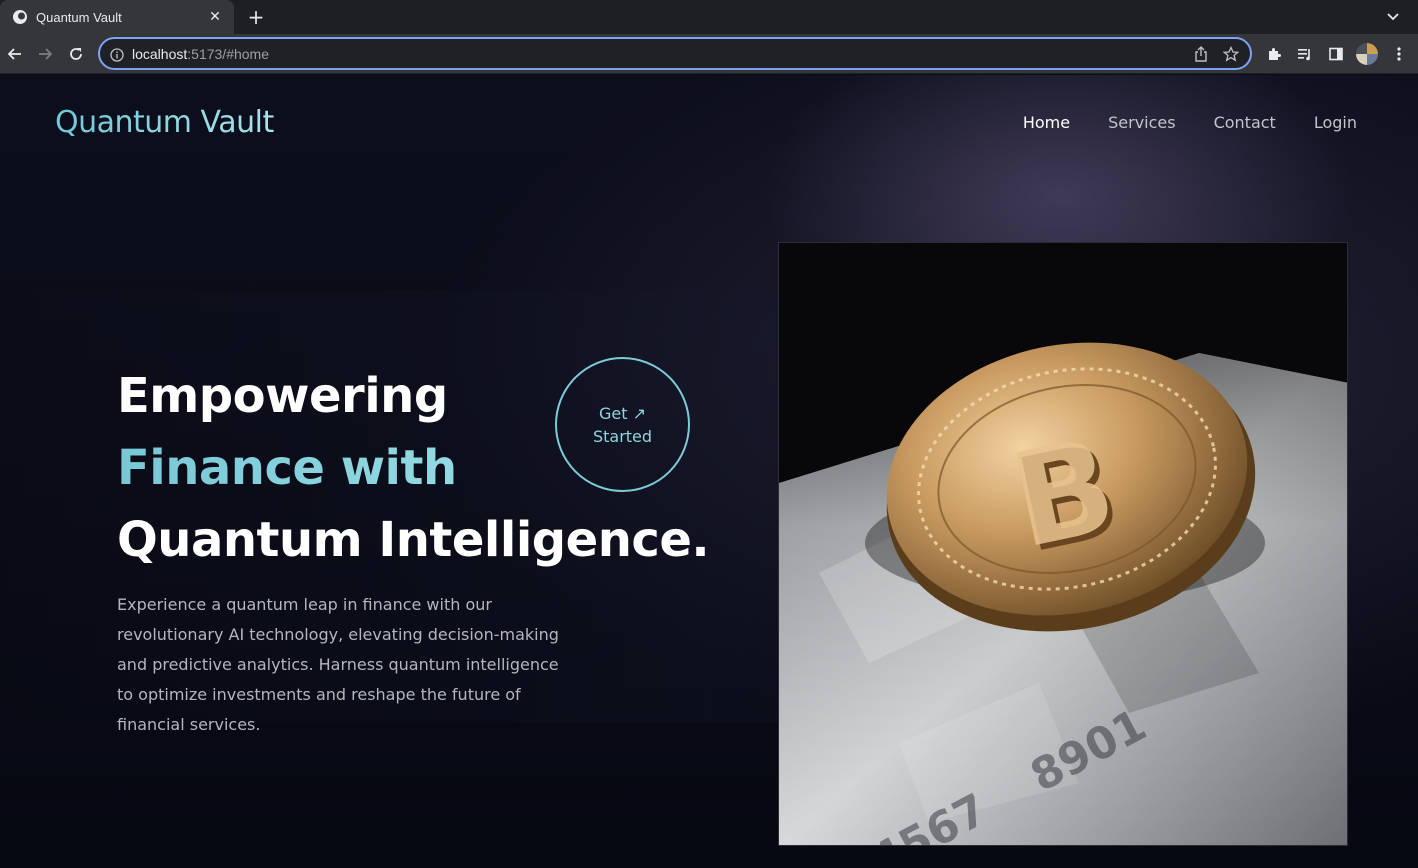  I want to click on more-menu-icon, so click(1399, 54).